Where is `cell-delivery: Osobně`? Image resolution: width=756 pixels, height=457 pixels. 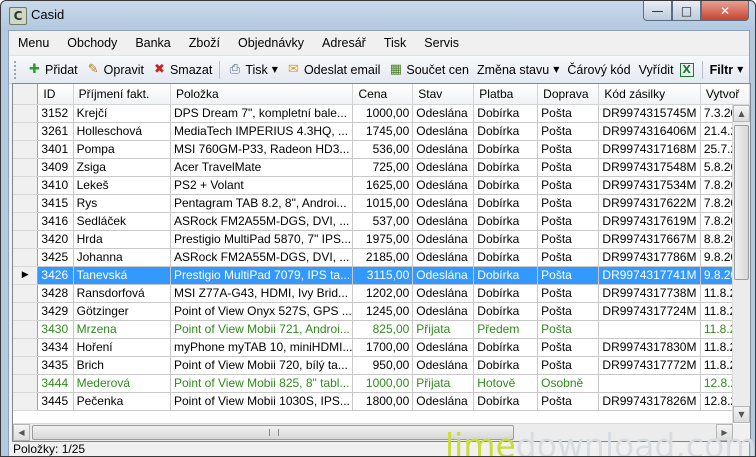
cell-delivery: Osobně is located at coordinates (568, 383).